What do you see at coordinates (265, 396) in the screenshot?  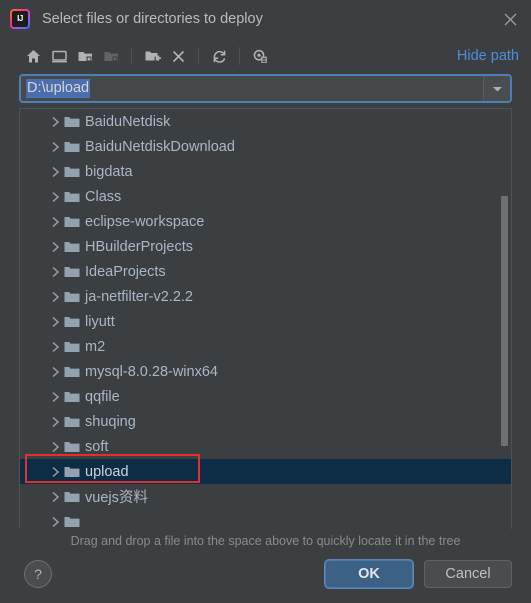 I see `tree-row: qqfile` at bounding box center [265, 396].